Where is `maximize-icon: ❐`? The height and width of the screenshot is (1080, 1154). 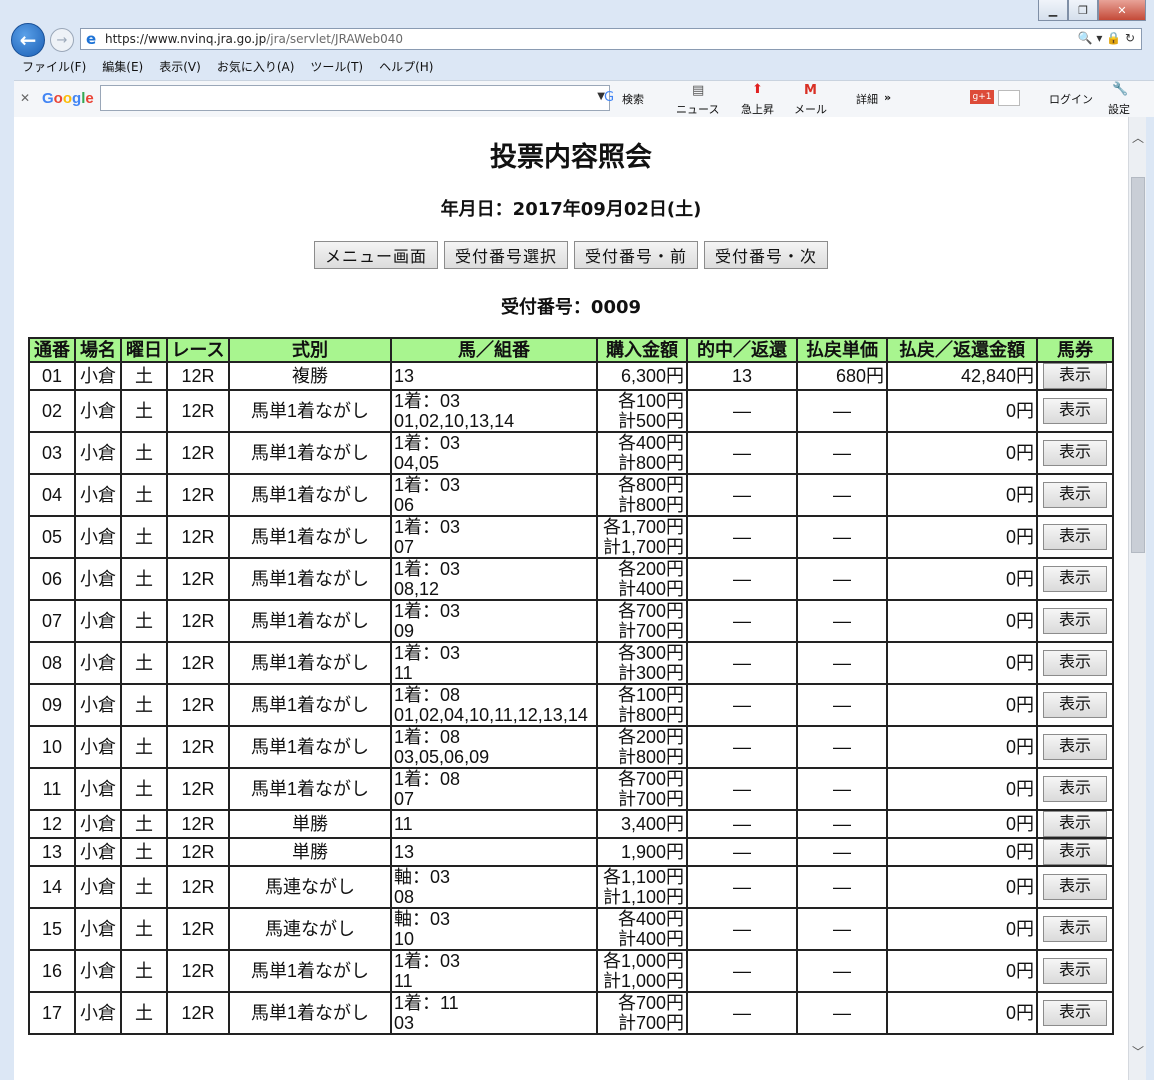 maximize-icon: ❐ is located at coordinates (1083, 10).